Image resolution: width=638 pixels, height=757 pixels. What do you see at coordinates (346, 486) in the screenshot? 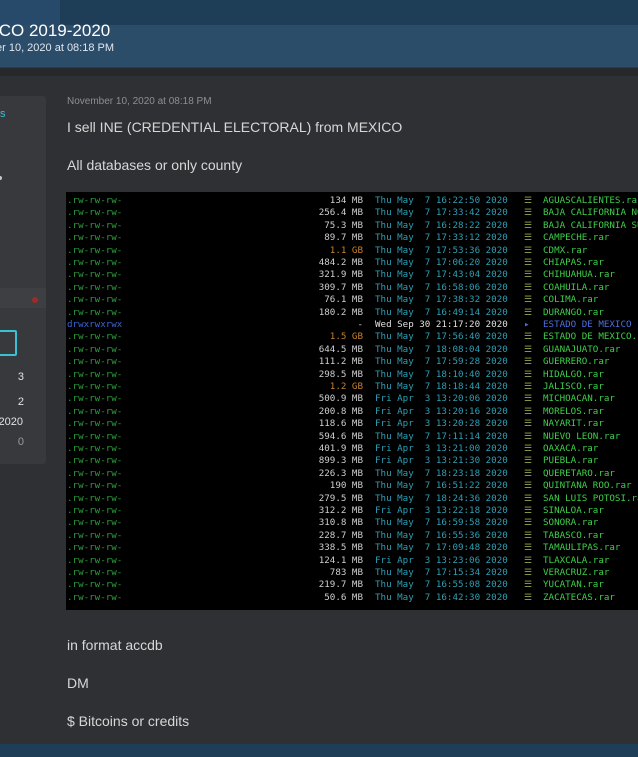
I see `file-size: 190 MB` at bounding box center [346, 486].